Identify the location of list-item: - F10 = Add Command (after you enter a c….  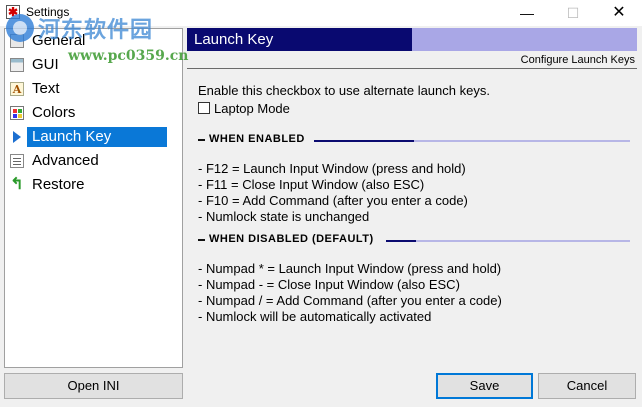
(333, 200).